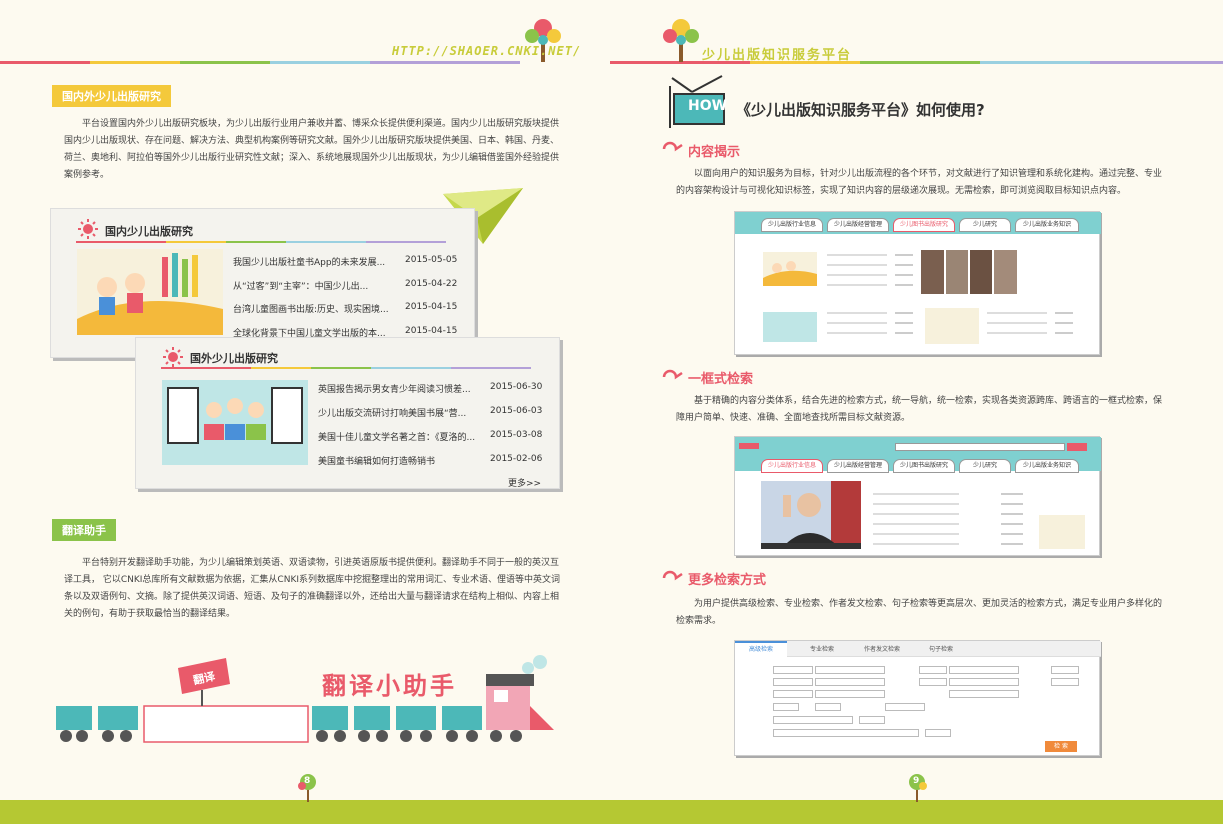 This screenshot has width=1223, height=824. Describe the element at coordinates (345, 285) in the screenshot. I see `list-item: 从“过客”到“主宰”：中国少儿出... 2015-04-22` at that location.